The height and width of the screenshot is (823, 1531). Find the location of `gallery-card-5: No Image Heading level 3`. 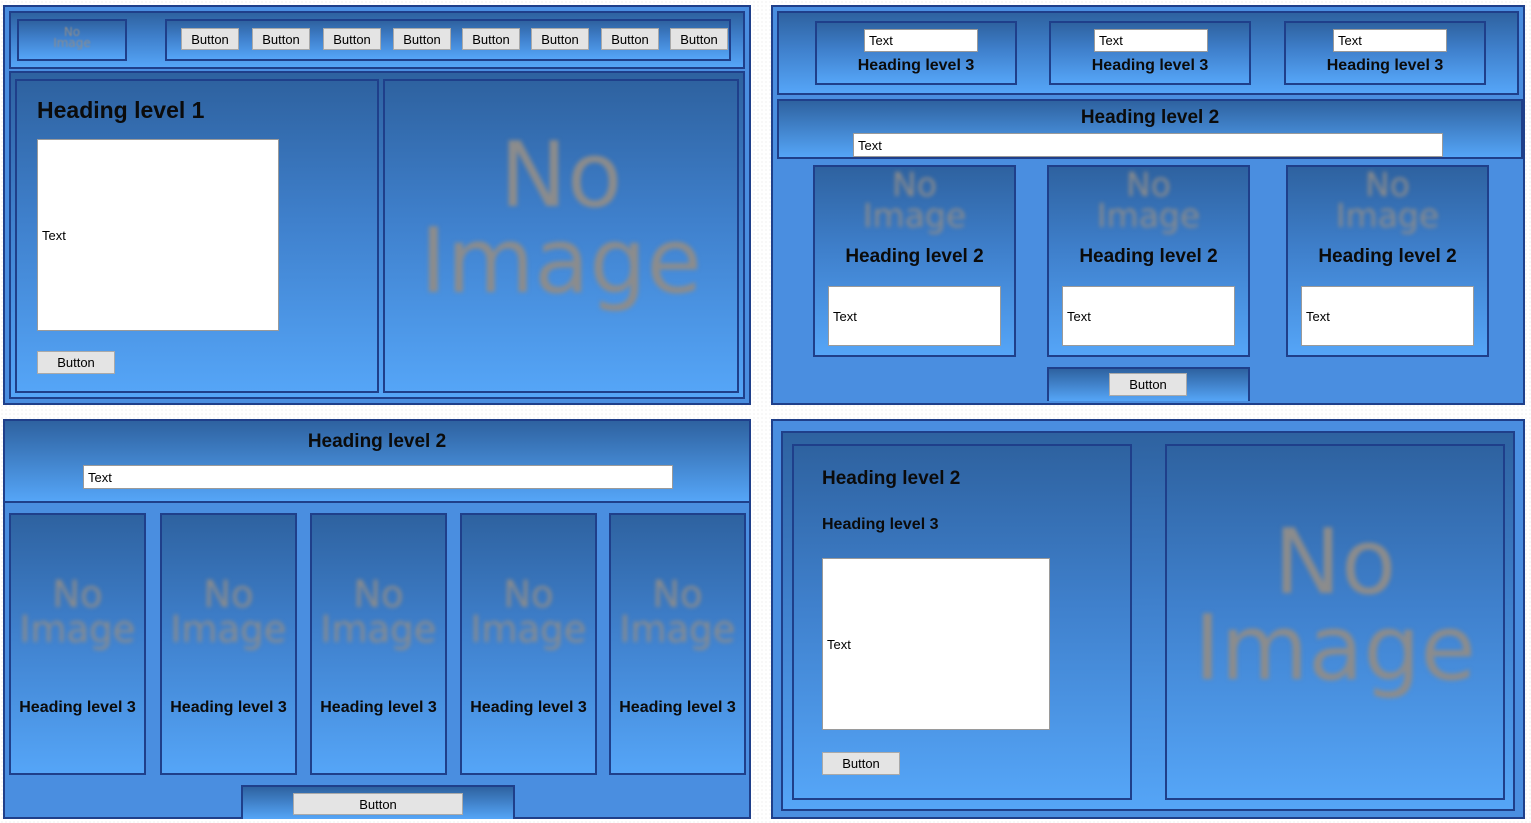

gallery-card-5: No Image Heading level 3 is located at coordinates (677, 644).